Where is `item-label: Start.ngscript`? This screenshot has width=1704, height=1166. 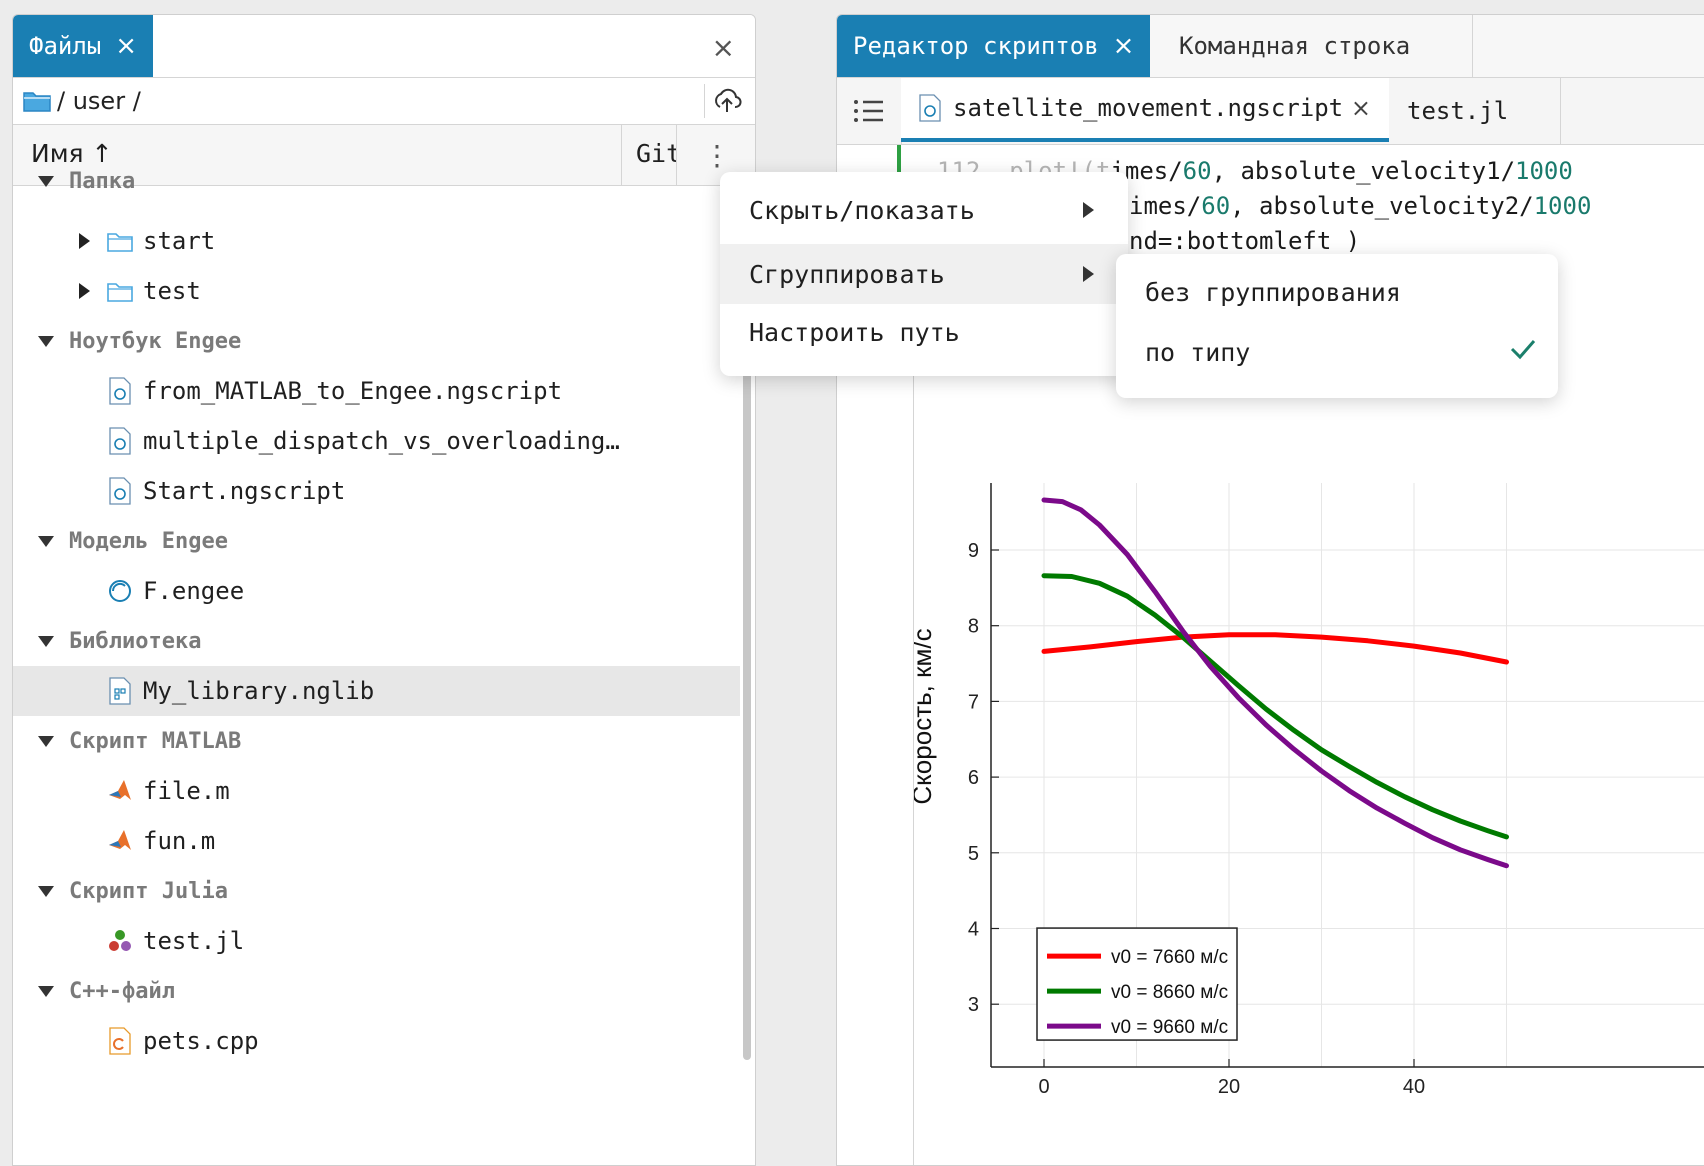 item-label: Start.ngscript is located at coordinates (244, 491).